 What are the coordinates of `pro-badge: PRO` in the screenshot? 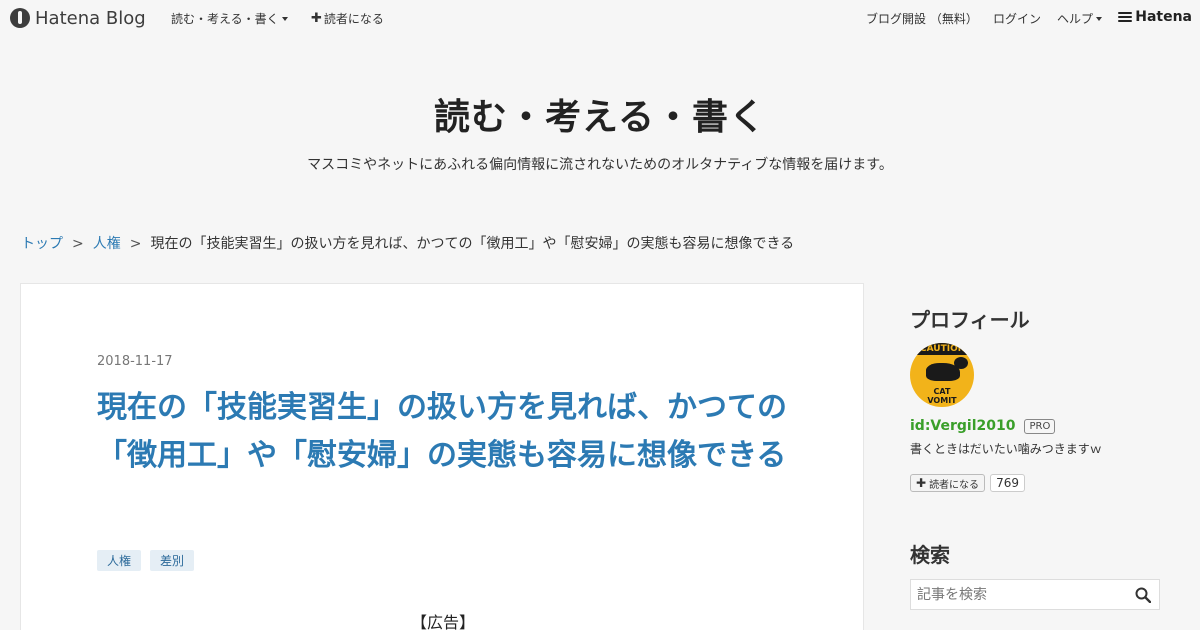 It's located at (1040, 426).